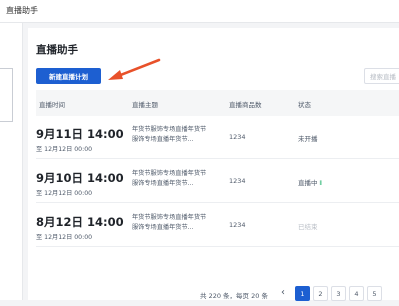 The image size is (399, 306). What do you see at coordinates (11, 161) in the screenshot?
I see `left-panel` at bounding box center [11, 161].